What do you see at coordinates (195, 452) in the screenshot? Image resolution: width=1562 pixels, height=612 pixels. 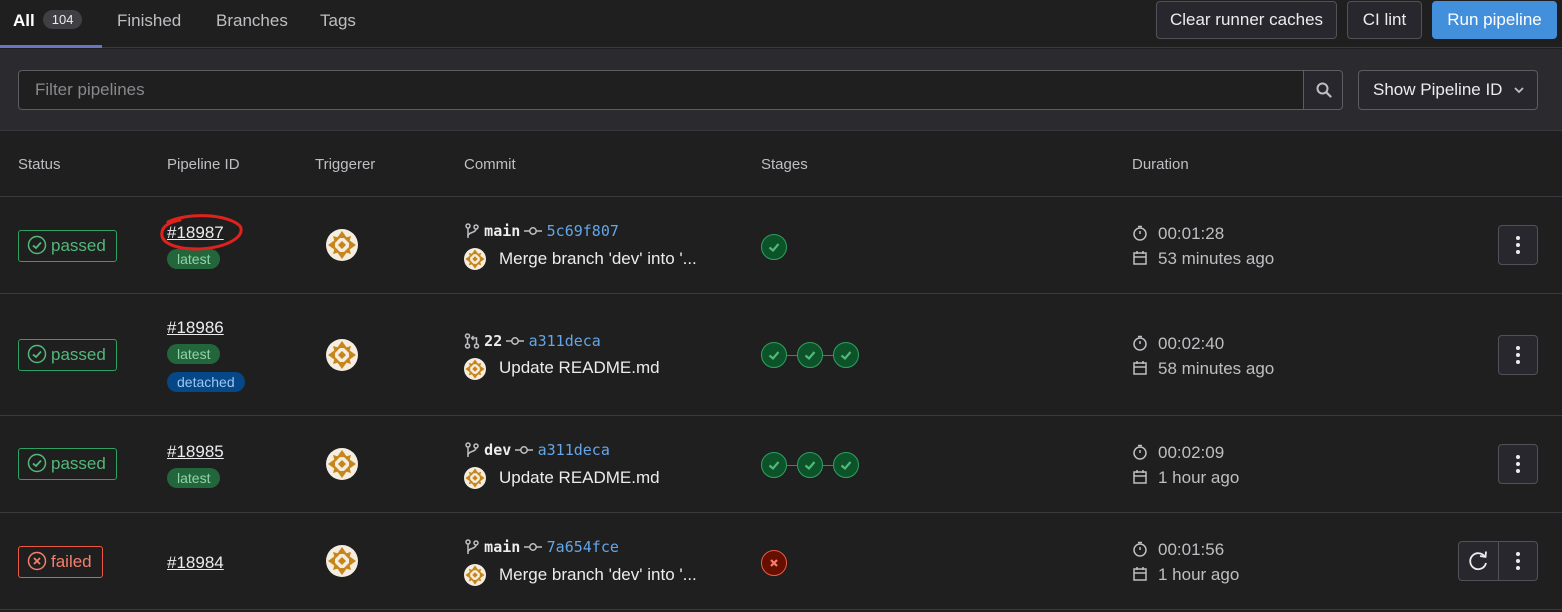 I see `pipeline-id-link: #18985` at bounding box center [195, 452].